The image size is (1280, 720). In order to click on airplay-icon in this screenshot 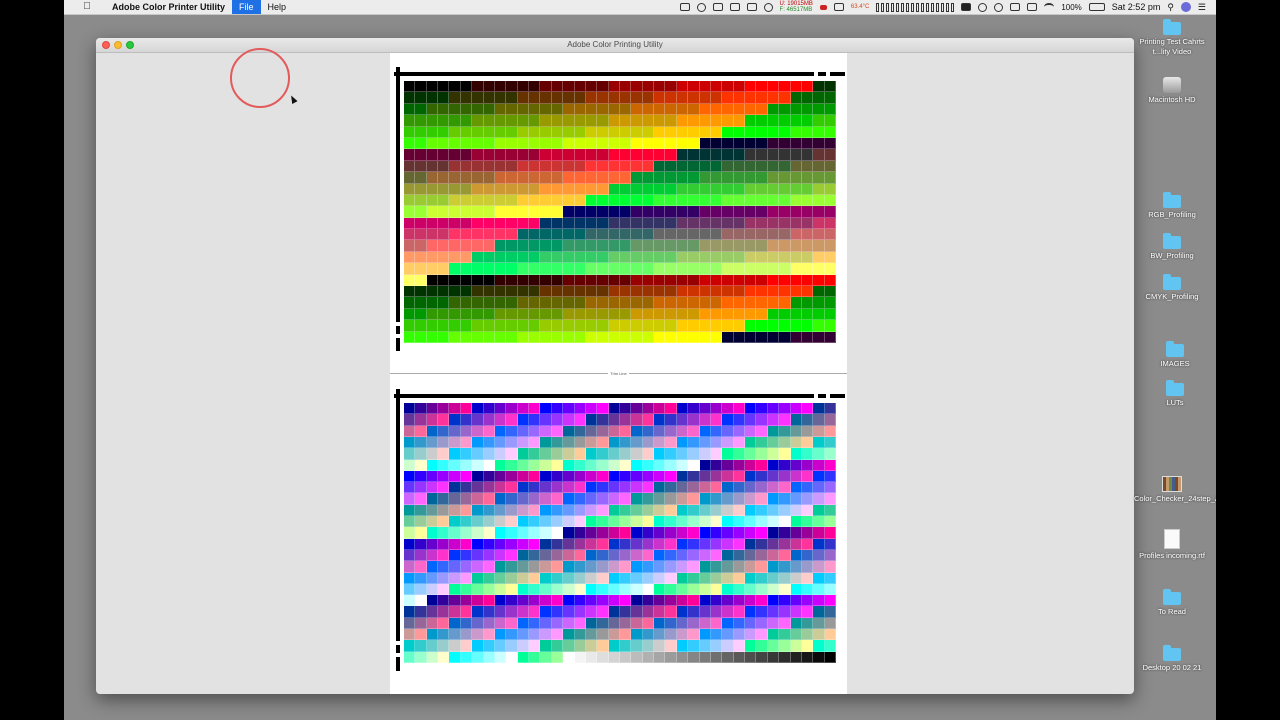, I will do `click(1032, 7)`.